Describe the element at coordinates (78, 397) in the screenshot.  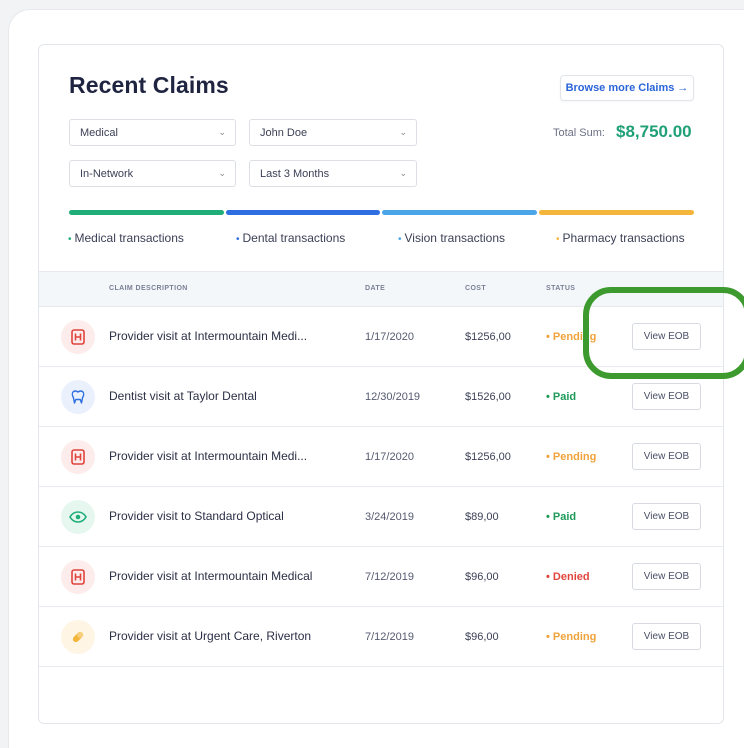
I see `tooth-icon` at that location.